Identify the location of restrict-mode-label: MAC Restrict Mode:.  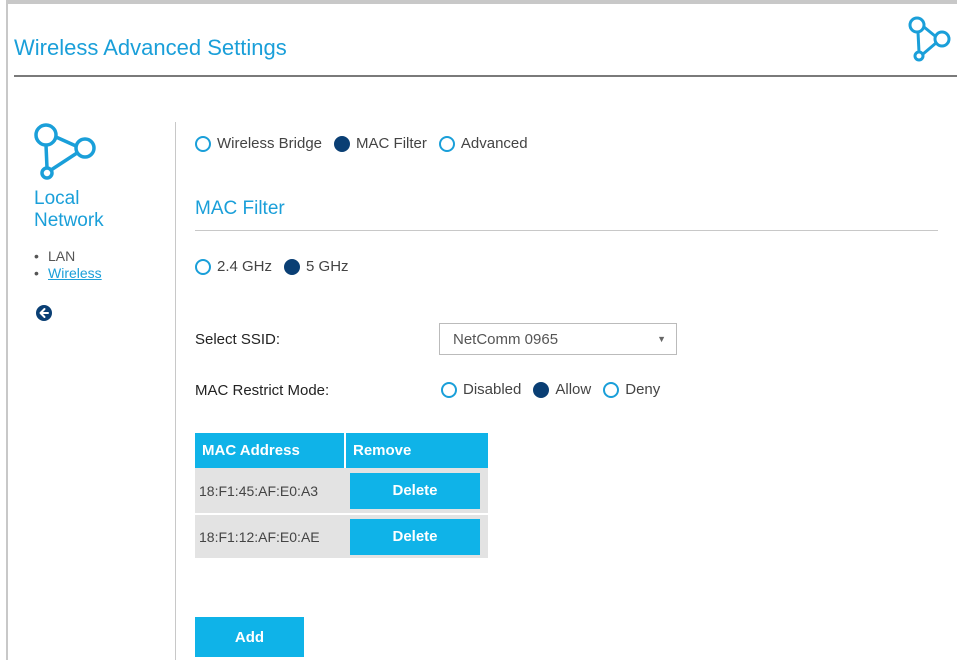
(262, 390).